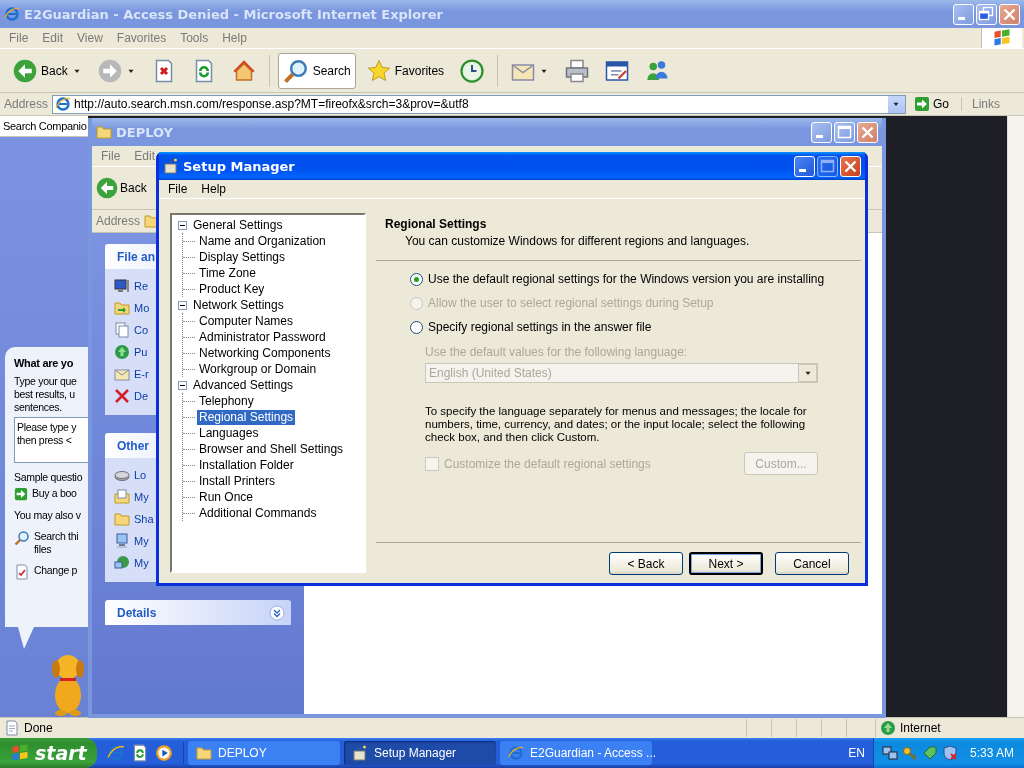  Describe the element at coordinates (141, 374) in the screenshot. I see `task-link: E-r` at that location.